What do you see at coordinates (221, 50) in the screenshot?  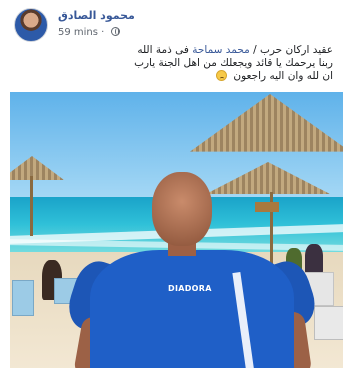 I see `mention-link: محمد سماحة` at bounding box center [221, 50].